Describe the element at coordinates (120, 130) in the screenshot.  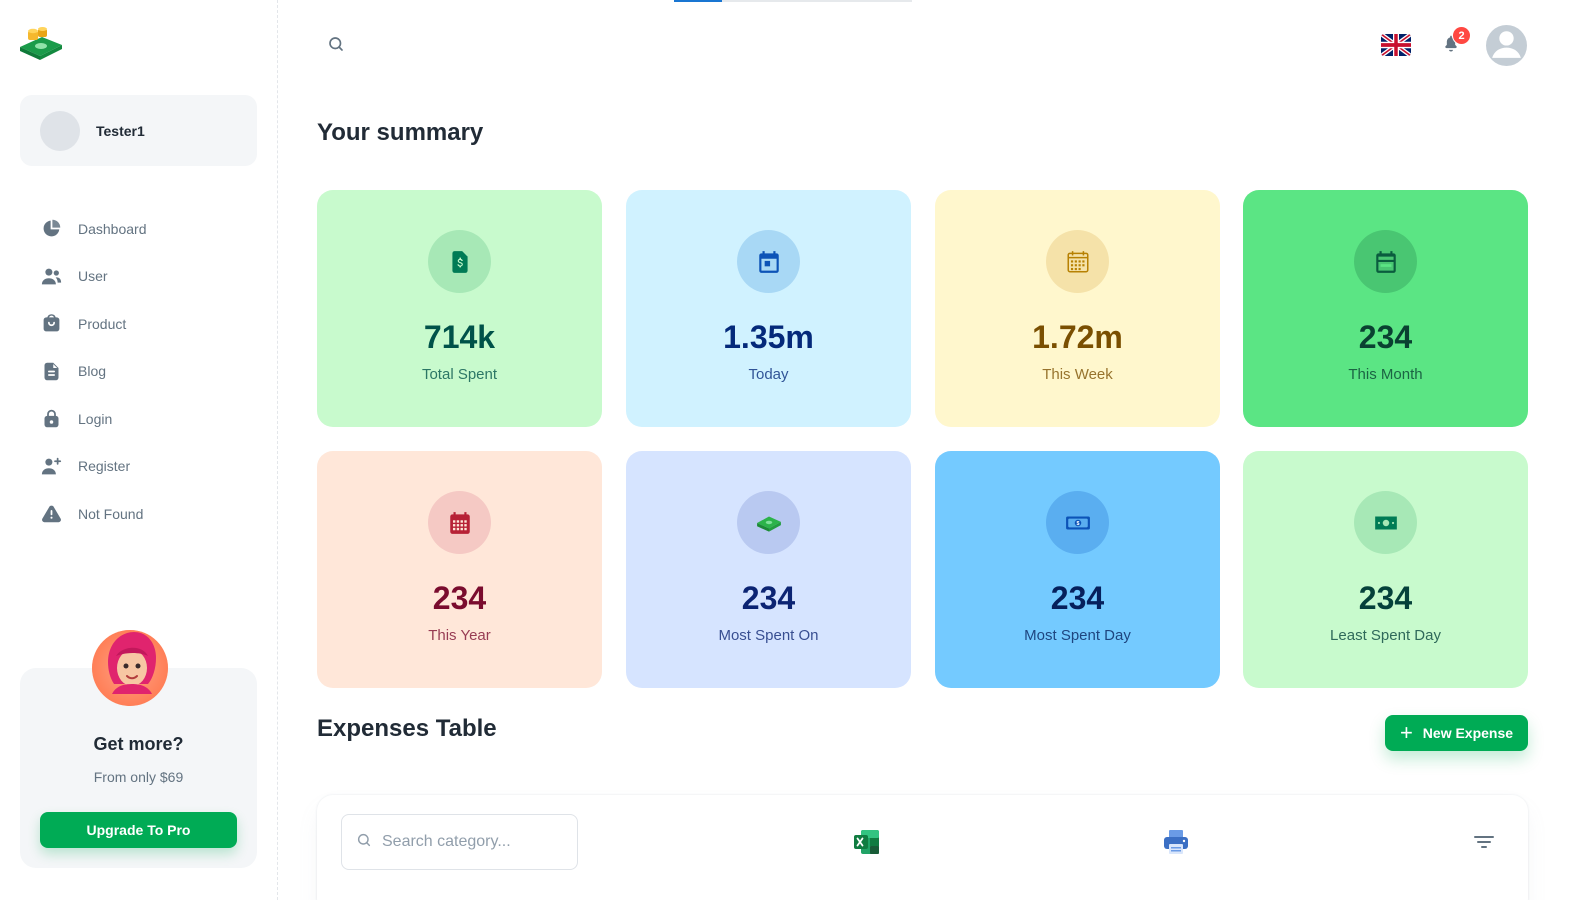
I see `account-name: Tester1` at that location.